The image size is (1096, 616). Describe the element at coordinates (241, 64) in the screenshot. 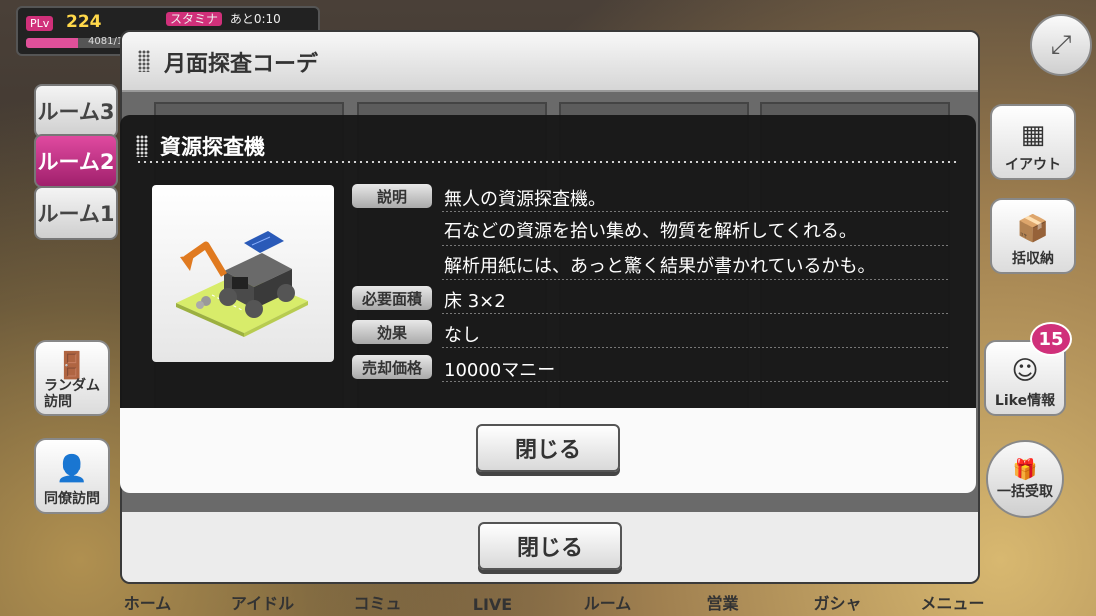

I see `outer-dialog-title: 月面探査コーデ` at that location.